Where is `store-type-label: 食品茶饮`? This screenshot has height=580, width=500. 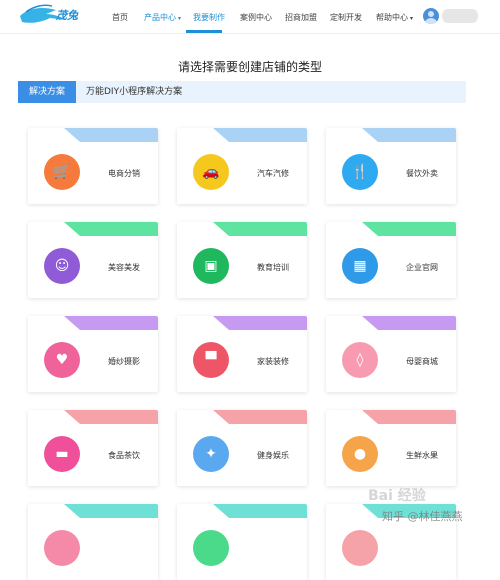 store-type-label: 食品茶饮 is located at coordinates (124, 455).